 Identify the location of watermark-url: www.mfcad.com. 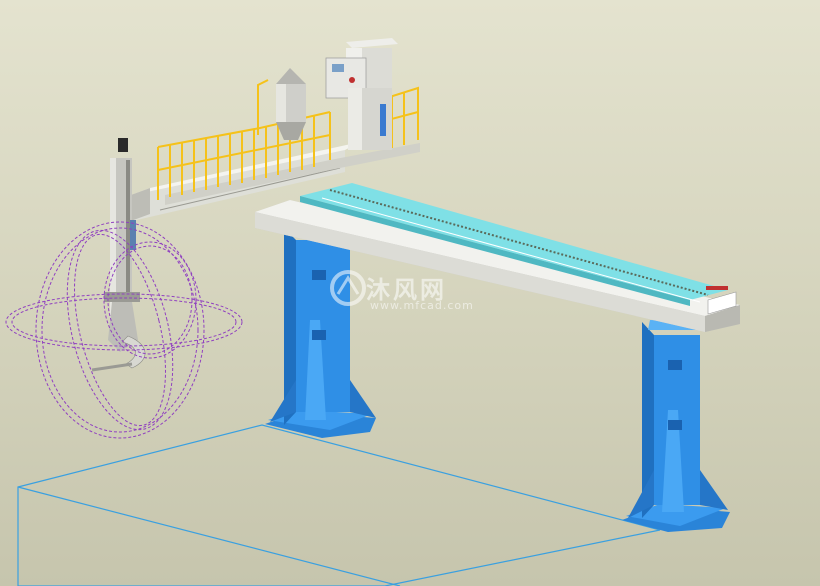
(422, 305).